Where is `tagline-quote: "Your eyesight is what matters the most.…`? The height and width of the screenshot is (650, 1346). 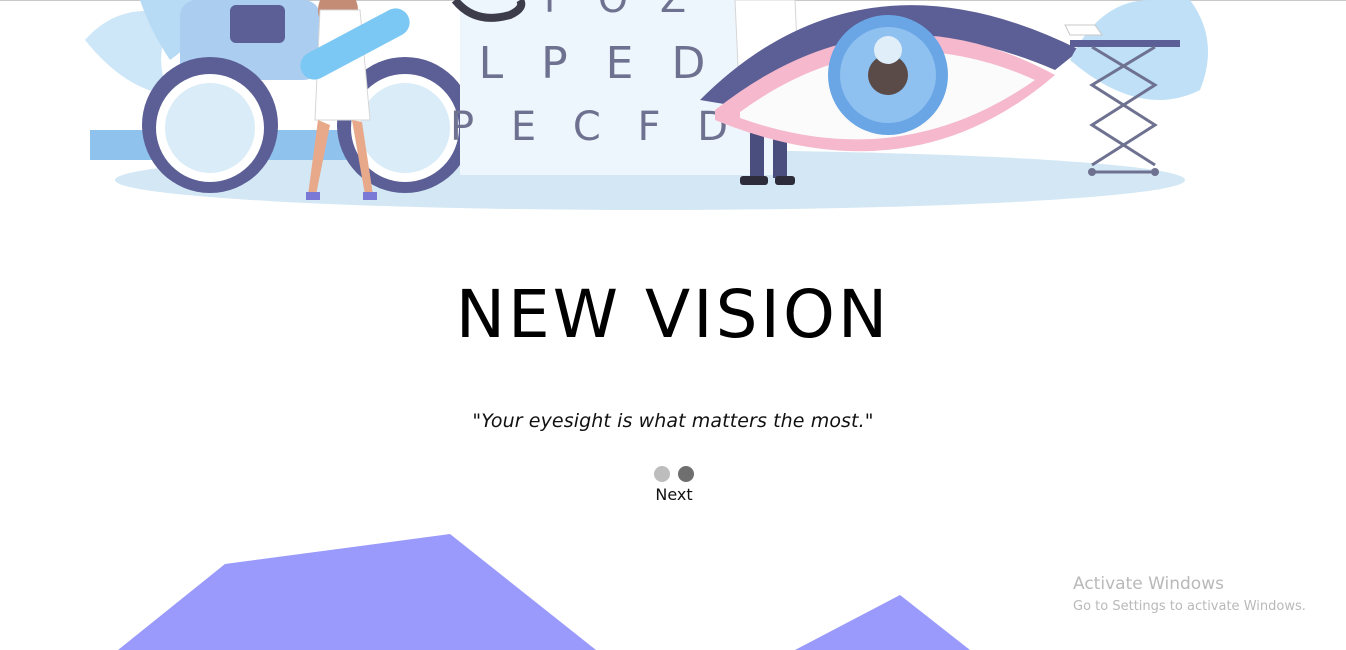 tagline-quote: "Your eyesight is what matters the most.… is located at coordinates (673, 421).